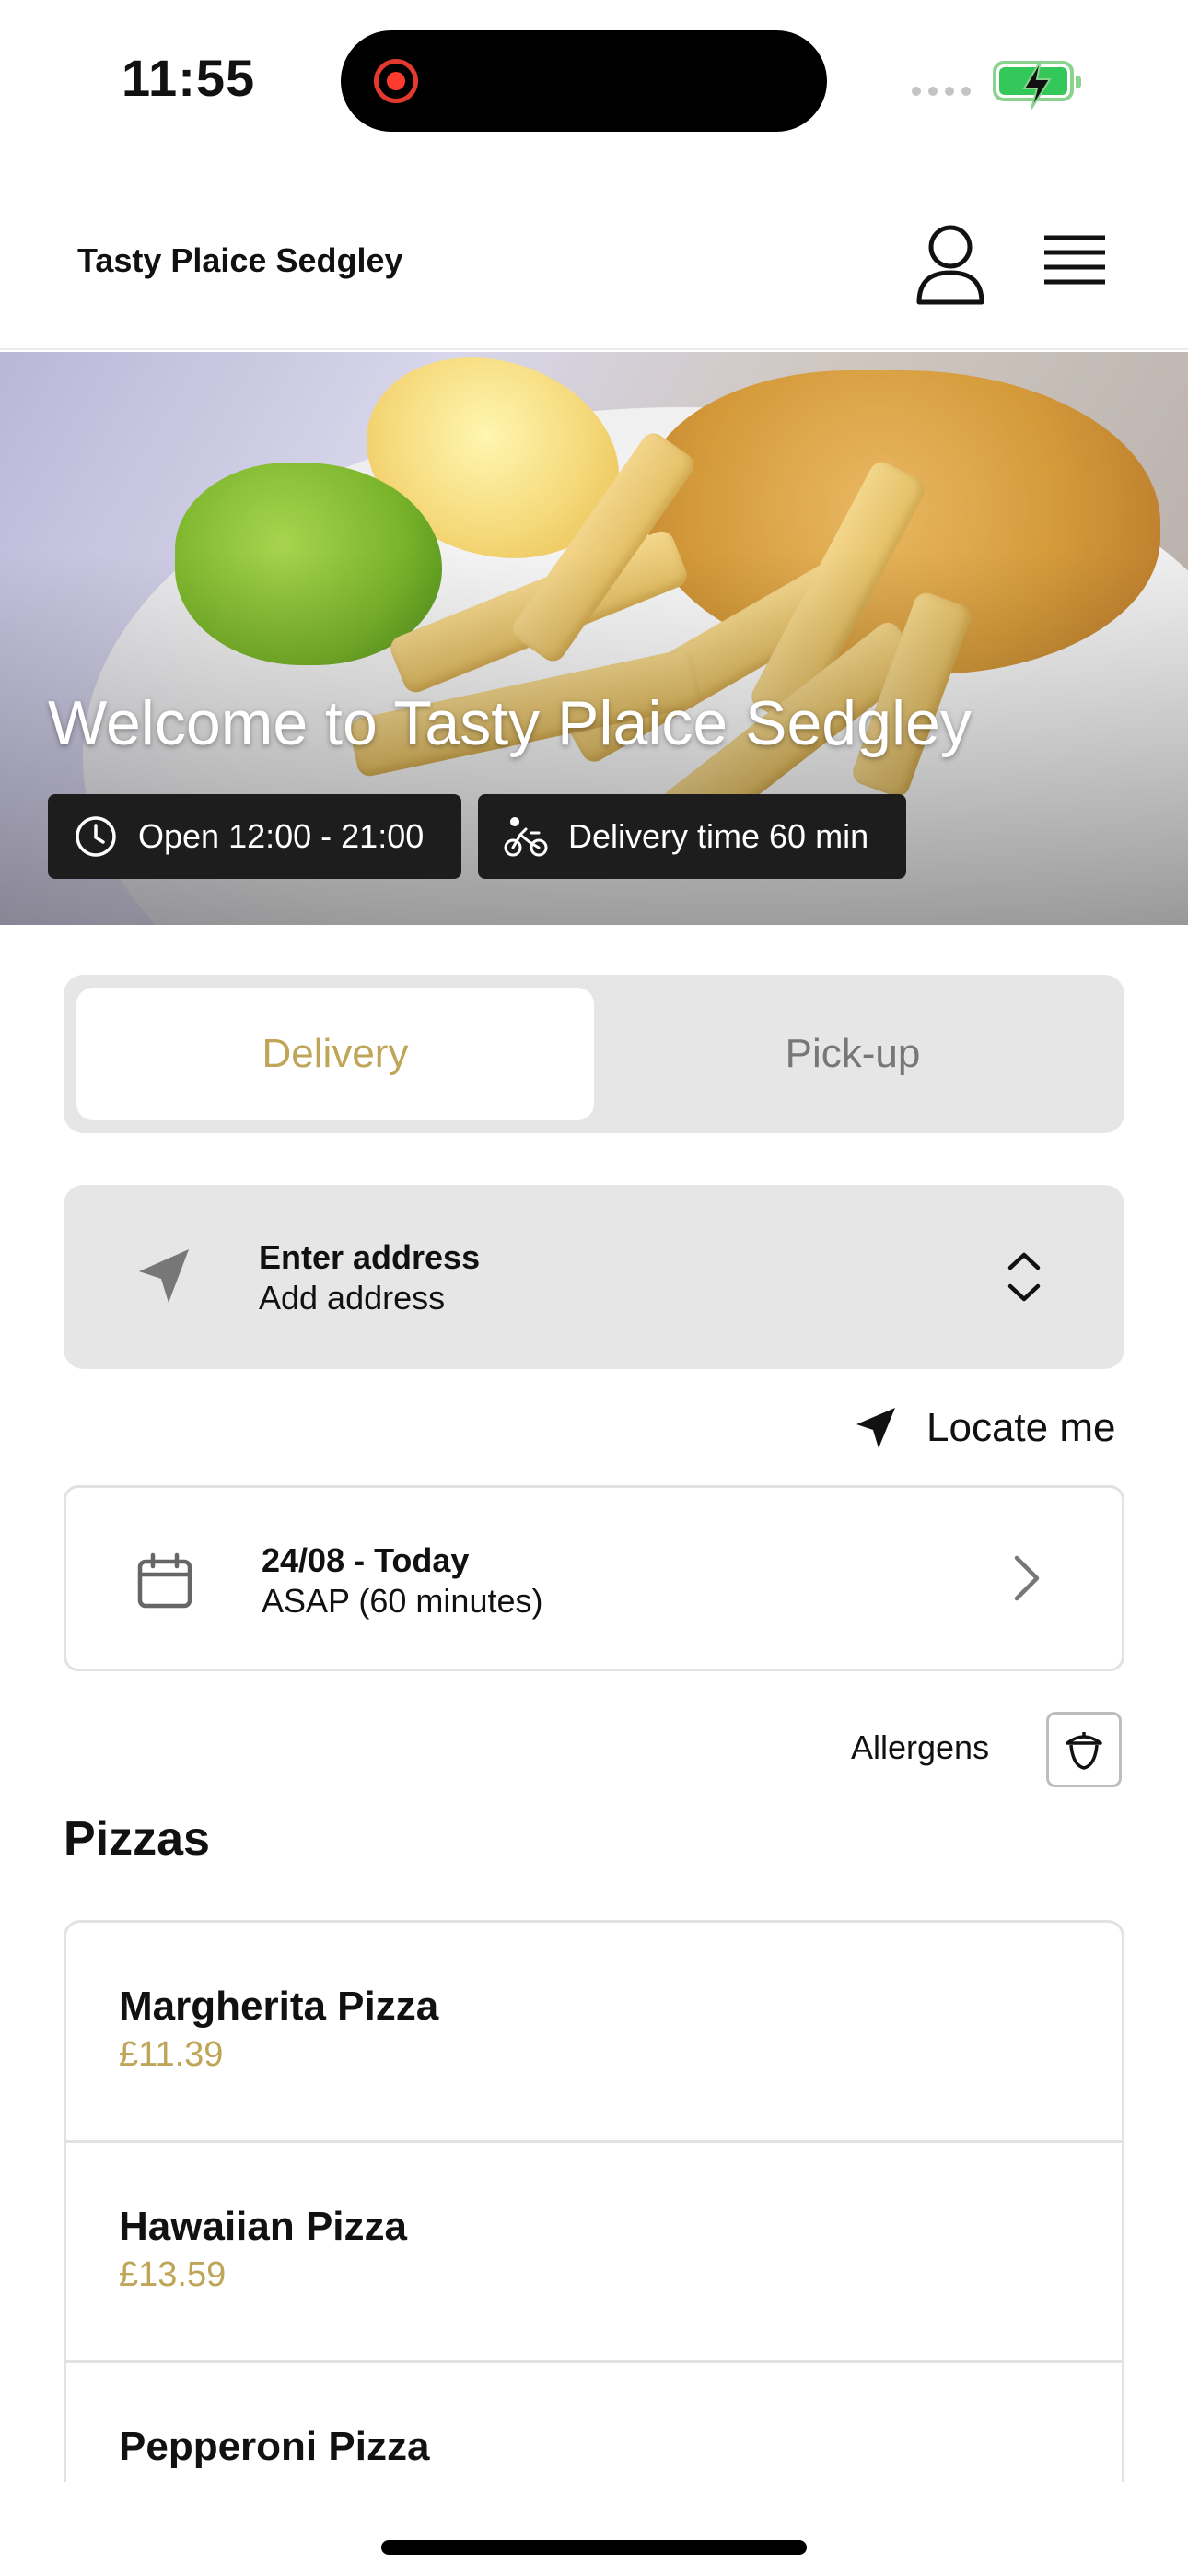  I want to click on calendar-icon, so click(164, 1580).